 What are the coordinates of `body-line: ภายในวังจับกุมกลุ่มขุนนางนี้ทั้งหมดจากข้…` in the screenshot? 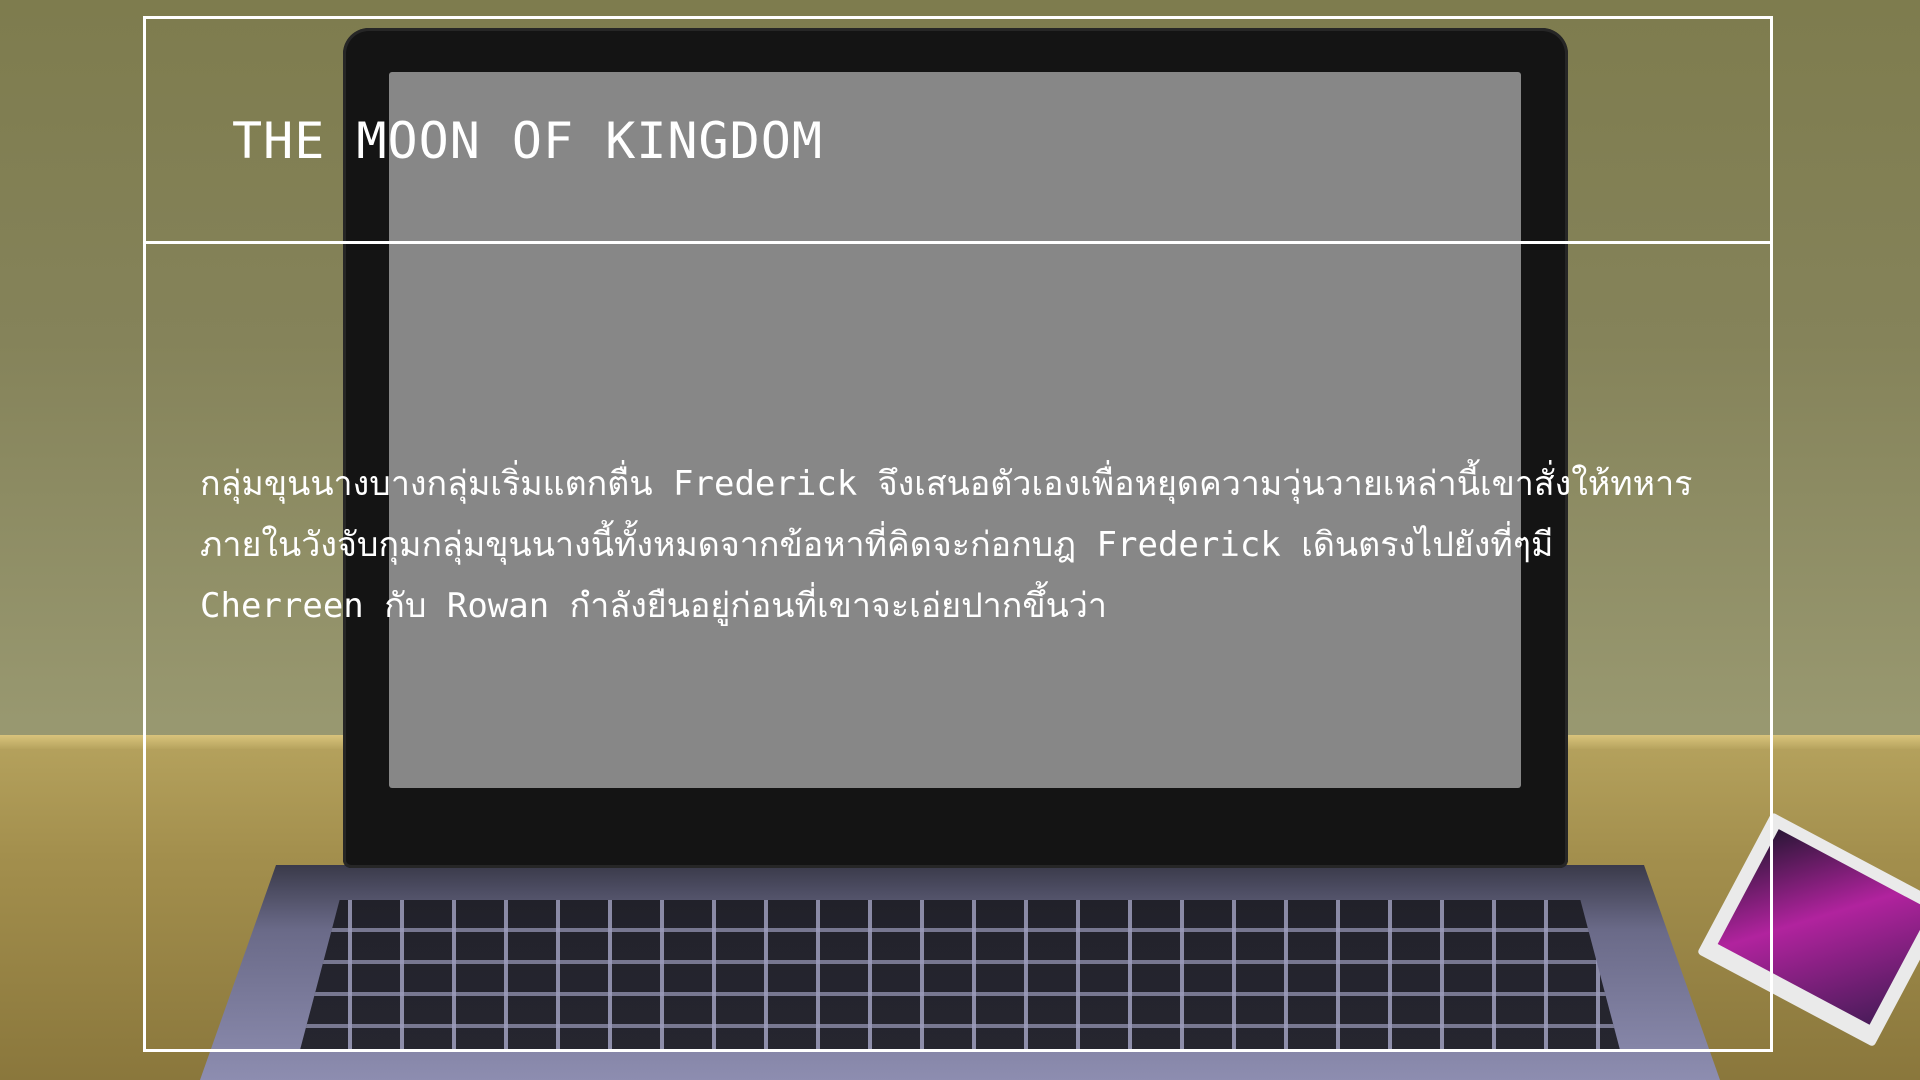 It's located at (877, 545).